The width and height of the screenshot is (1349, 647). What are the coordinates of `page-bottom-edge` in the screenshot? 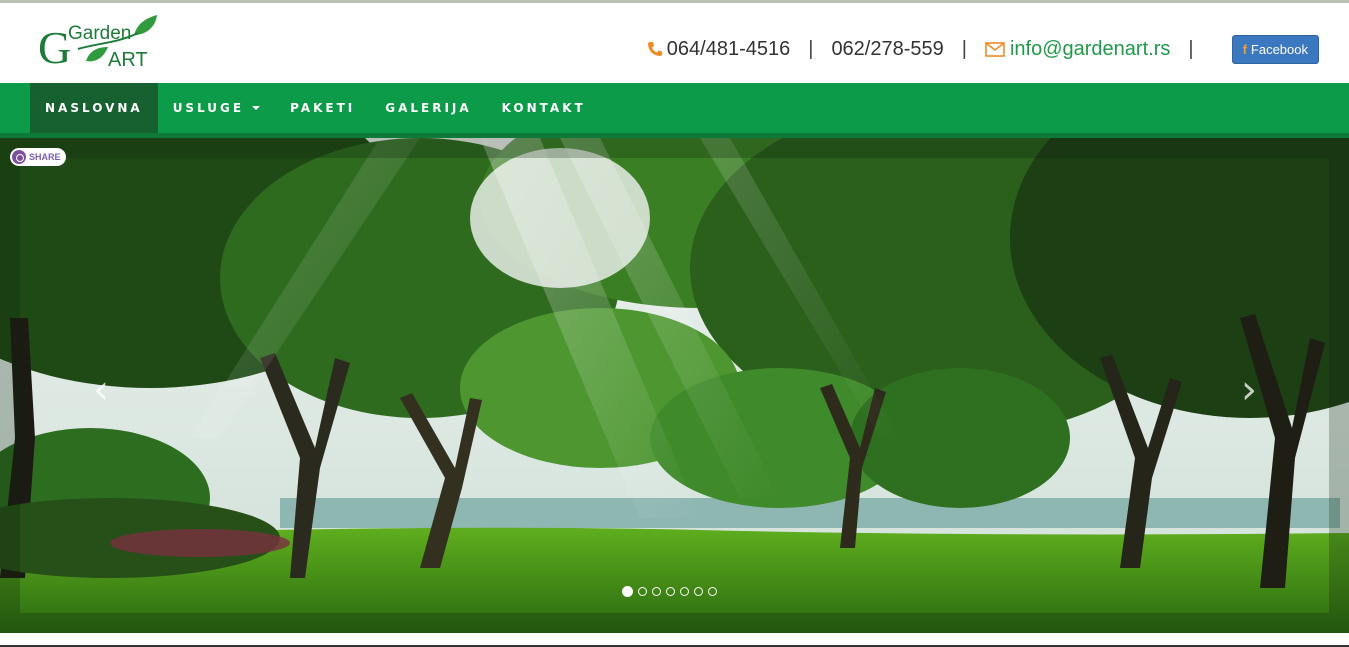 It's located at (674, 640).